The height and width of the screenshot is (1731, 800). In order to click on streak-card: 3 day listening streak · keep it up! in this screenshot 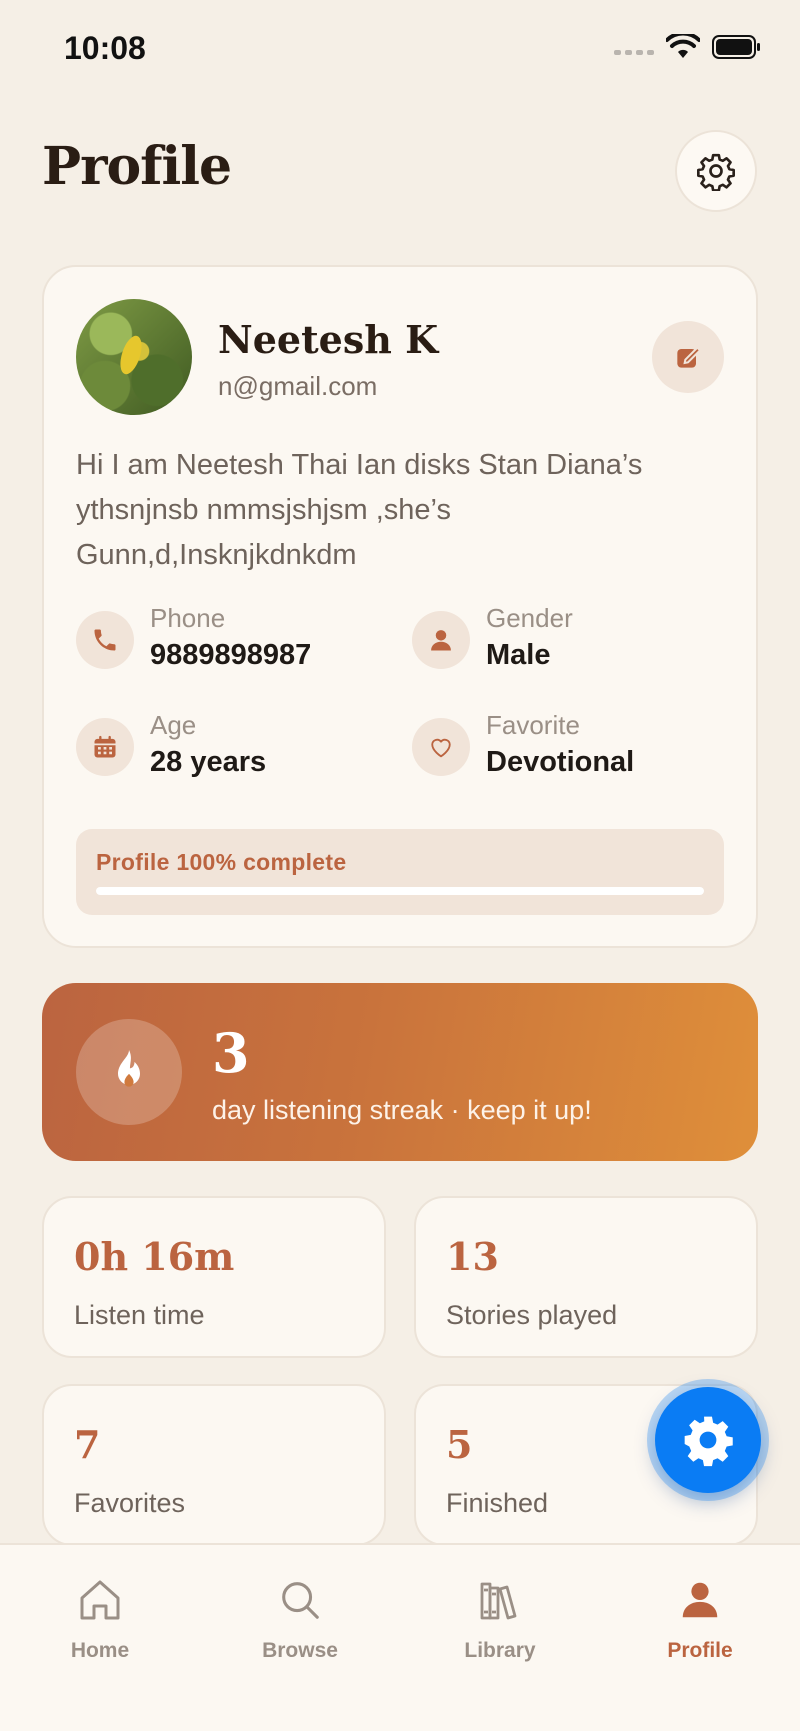, I will do `click(400, 1072)`.